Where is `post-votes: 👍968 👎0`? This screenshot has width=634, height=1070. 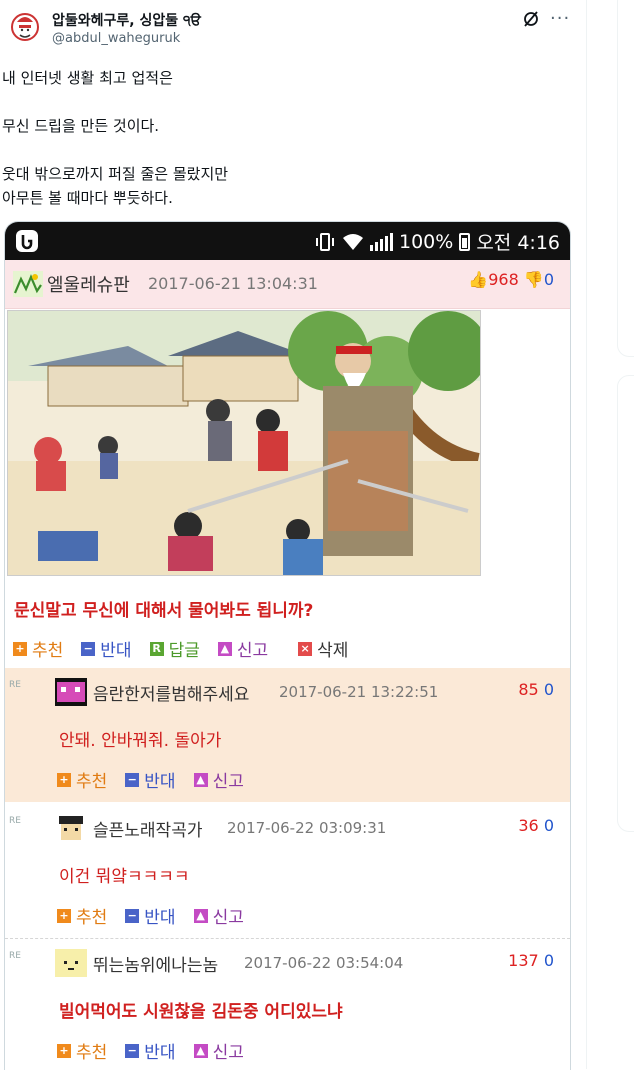
post-votes: 👍968 👎0 is located at coordinates (511, 279).